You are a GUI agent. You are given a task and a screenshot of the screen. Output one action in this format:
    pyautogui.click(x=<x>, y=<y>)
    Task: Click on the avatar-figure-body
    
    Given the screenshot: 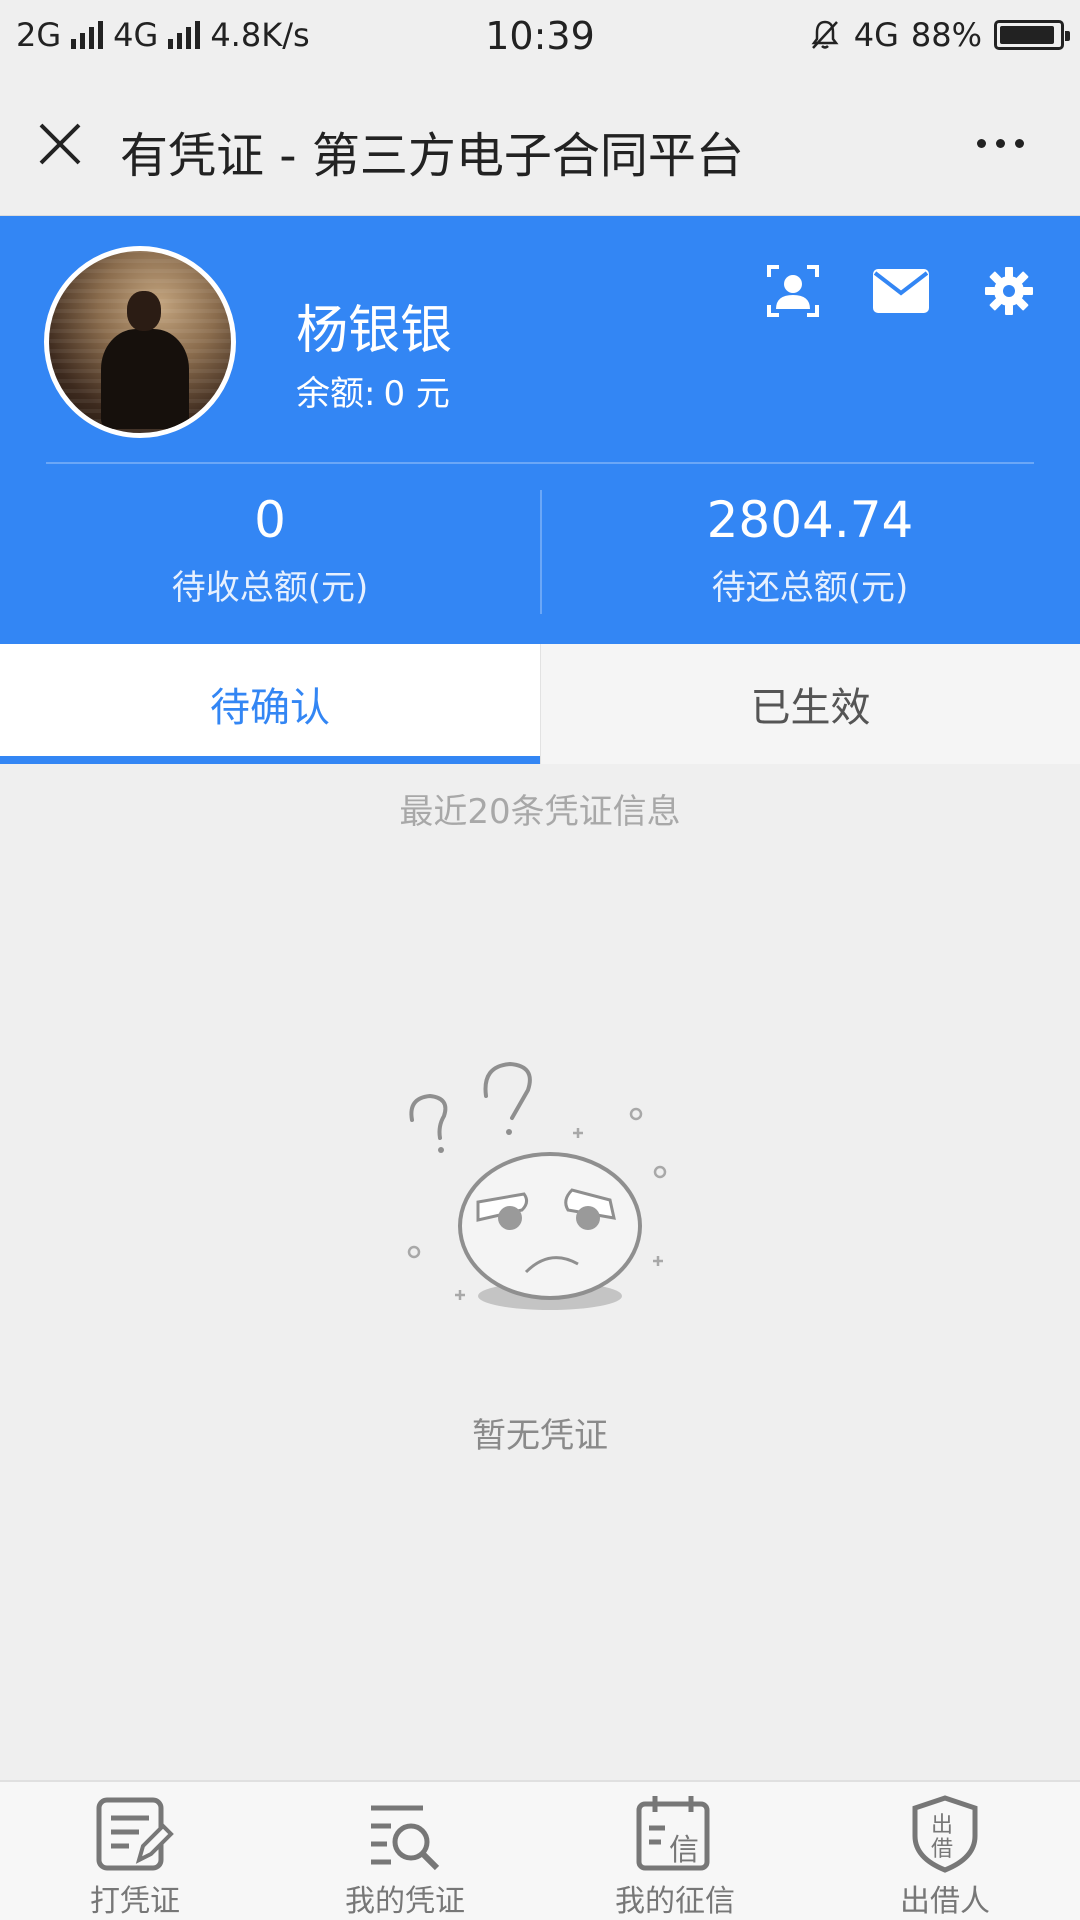 What is the action you would take?
    pyautogui.click(x=145, y=379)
    